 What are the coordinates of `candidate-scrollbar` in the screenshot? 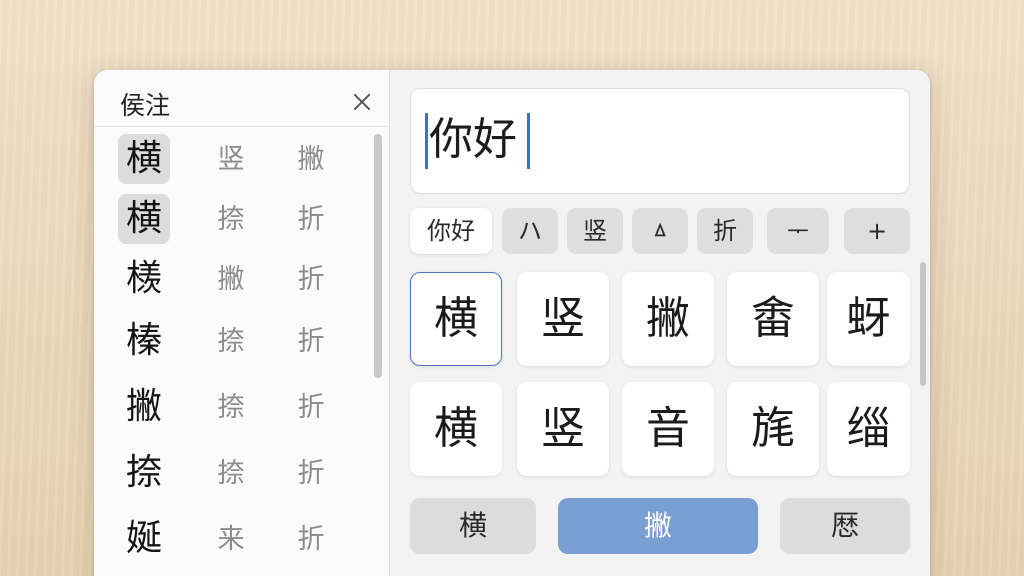 It's located at (378, 256).